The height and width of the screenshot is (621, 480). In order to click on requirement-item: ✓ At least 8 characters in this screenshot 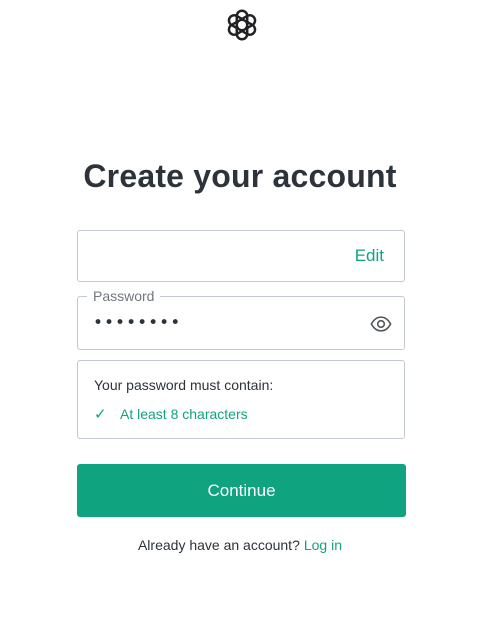, I will do `click(171, 414)`.